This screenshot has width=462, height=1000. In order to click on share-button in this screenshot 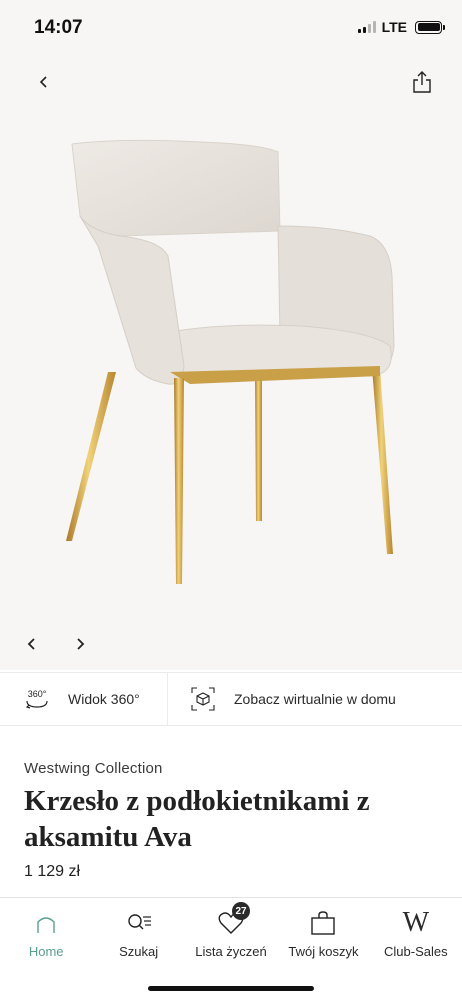, I will do `click(422, 82)`.